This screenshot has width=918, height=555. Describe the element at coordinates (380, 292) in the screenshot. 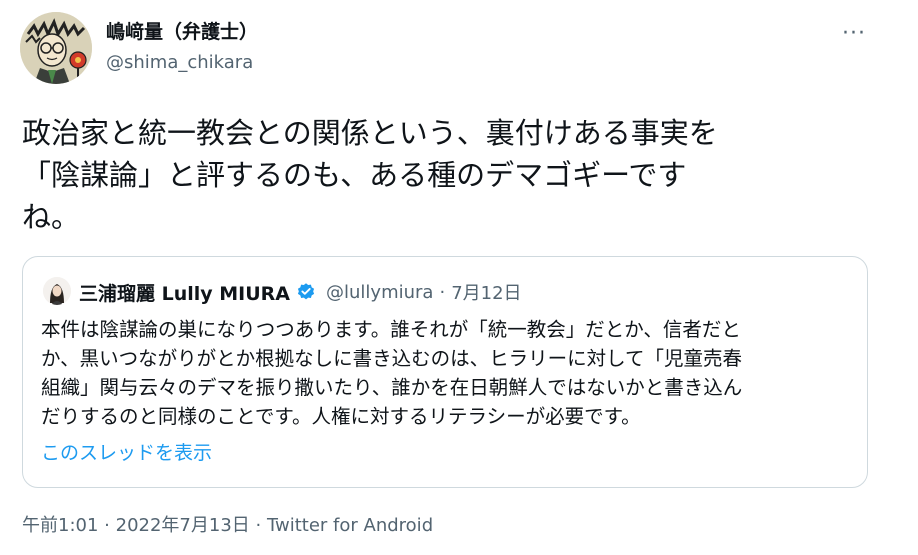

I see `quote-author-handle: @lullymiura` at that location.